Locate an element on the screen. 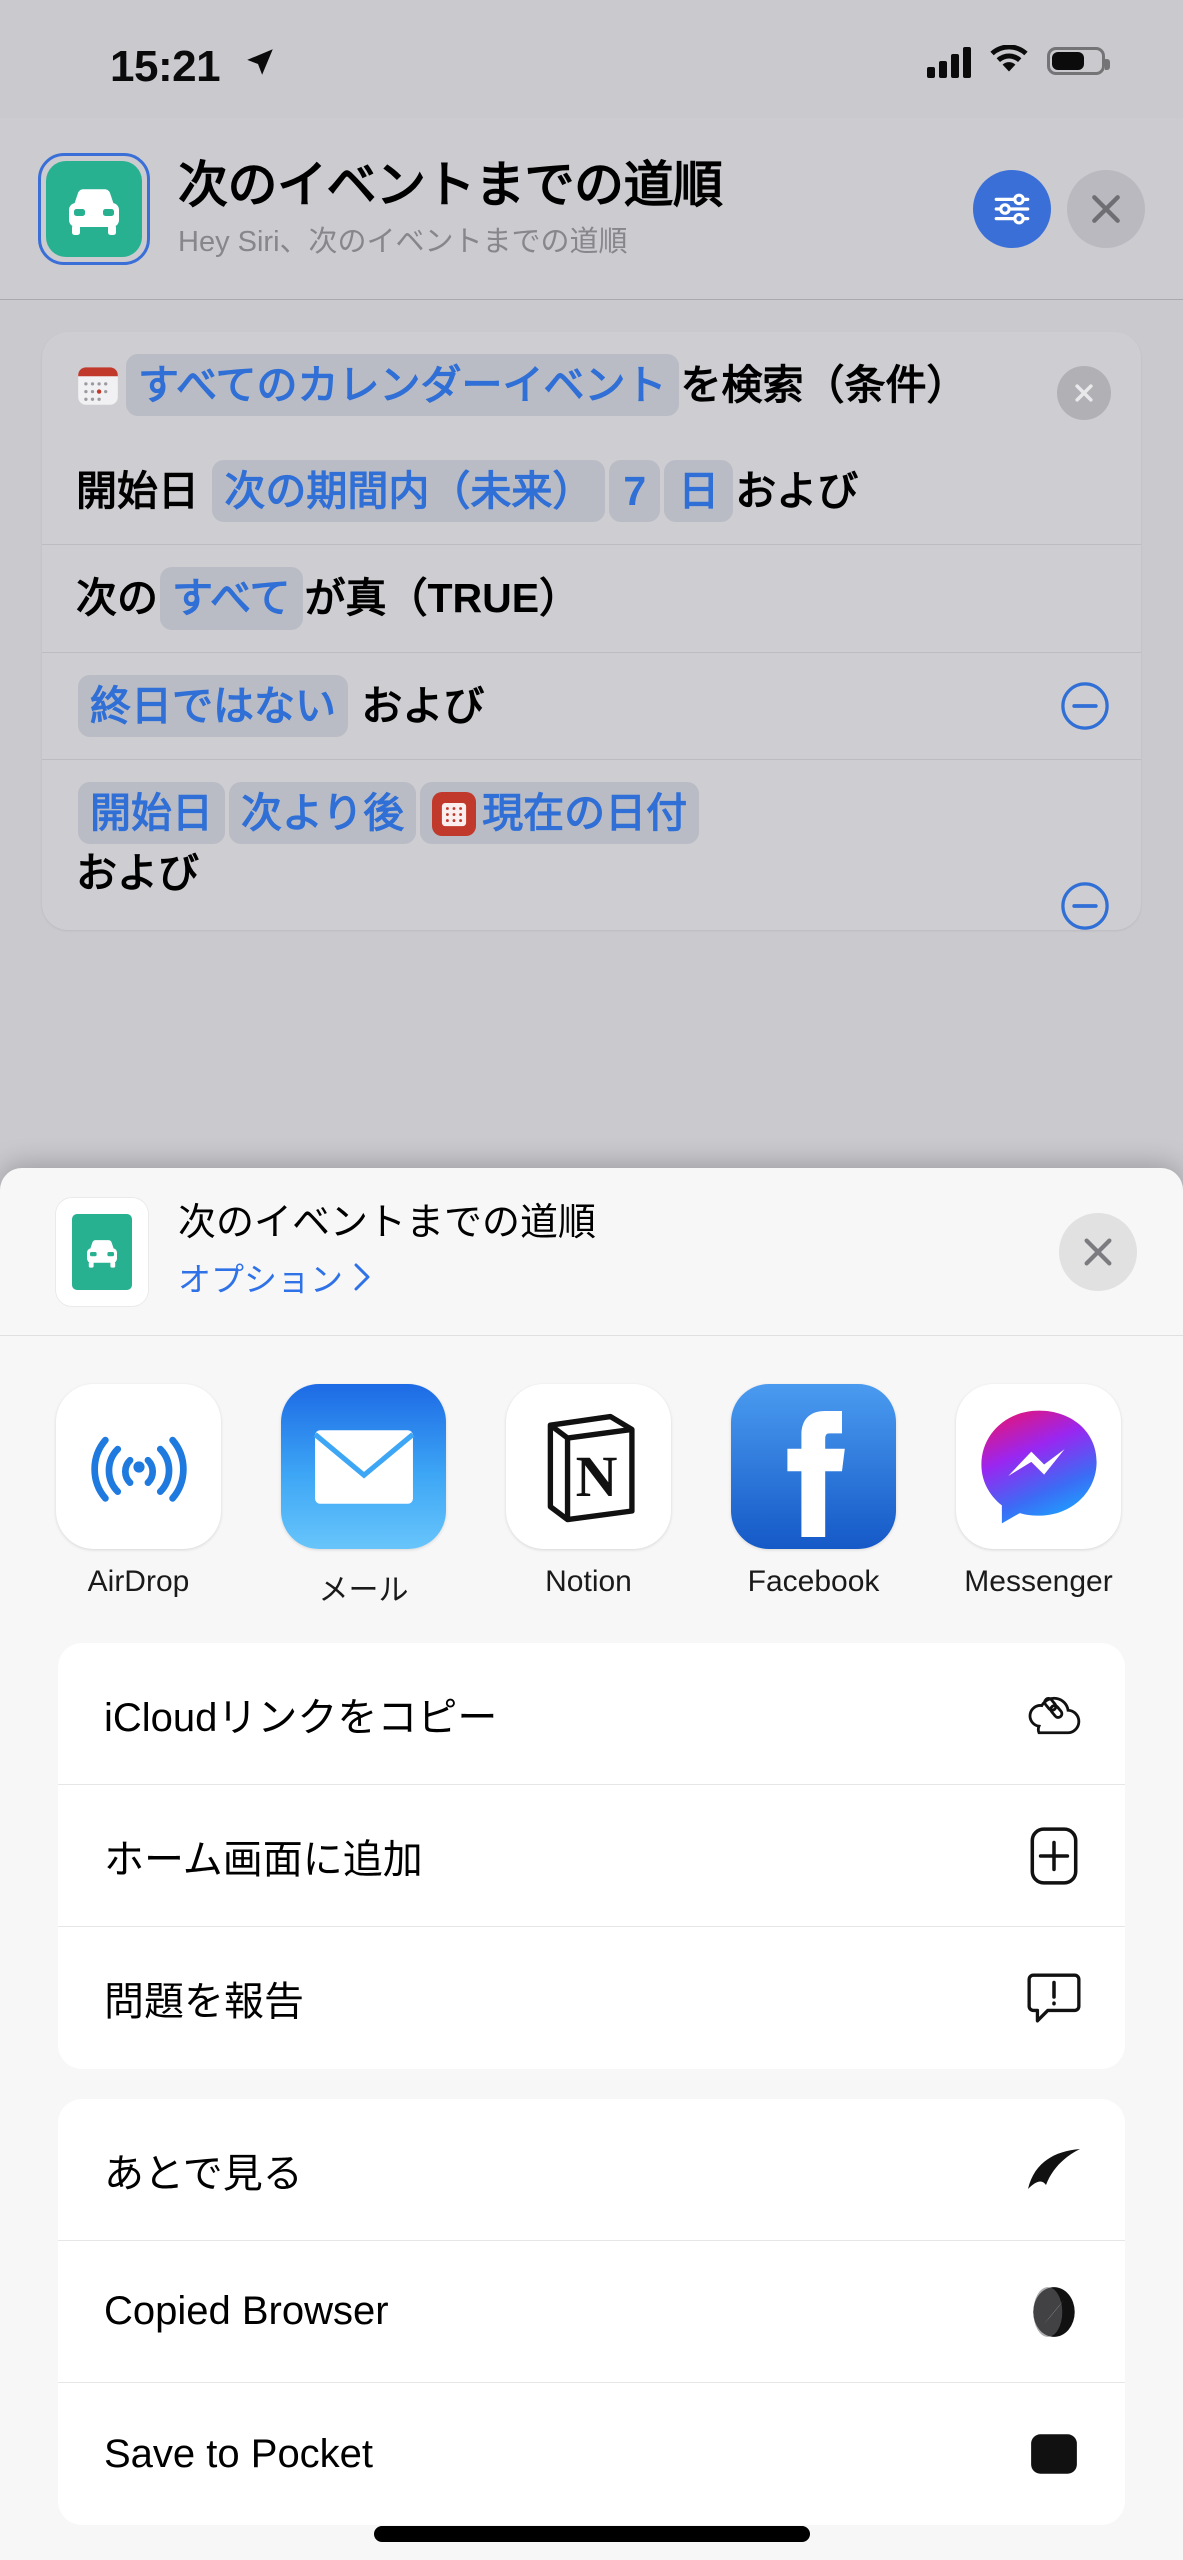  current-date-icon is located at coordinates (454, 813).